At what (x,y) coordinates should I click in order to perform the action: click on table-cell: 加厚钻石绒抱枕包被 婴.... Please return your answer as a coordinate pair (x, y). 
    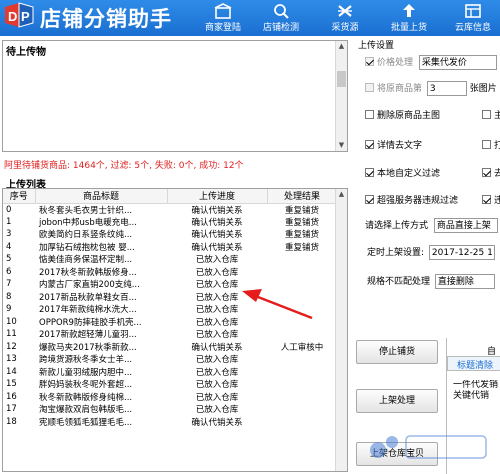
    Looking at the image, I should click on (87, 247).